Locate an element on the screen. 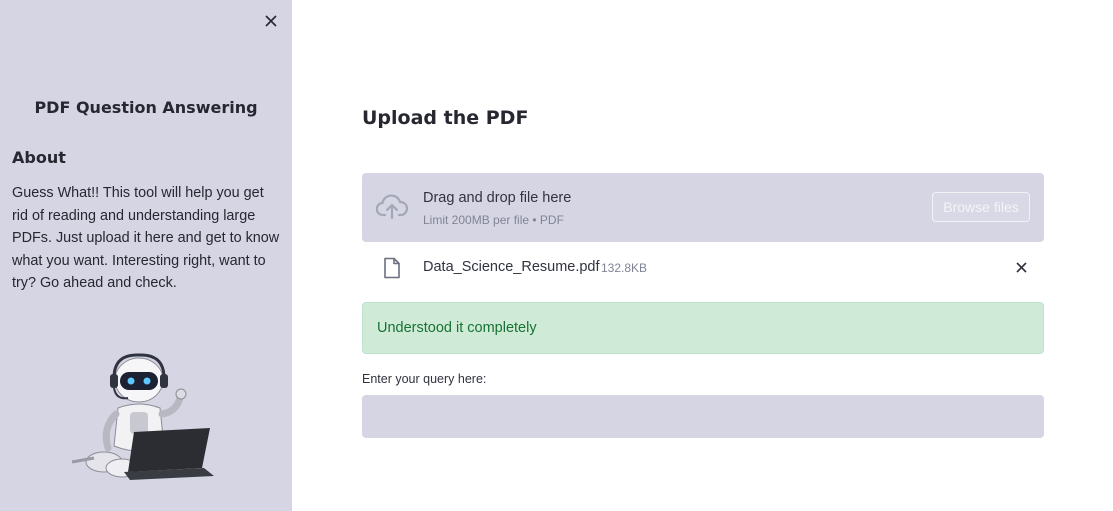  dropzone-limit: Limit 200MB per file • PDF is located at coordinates (493, 220).